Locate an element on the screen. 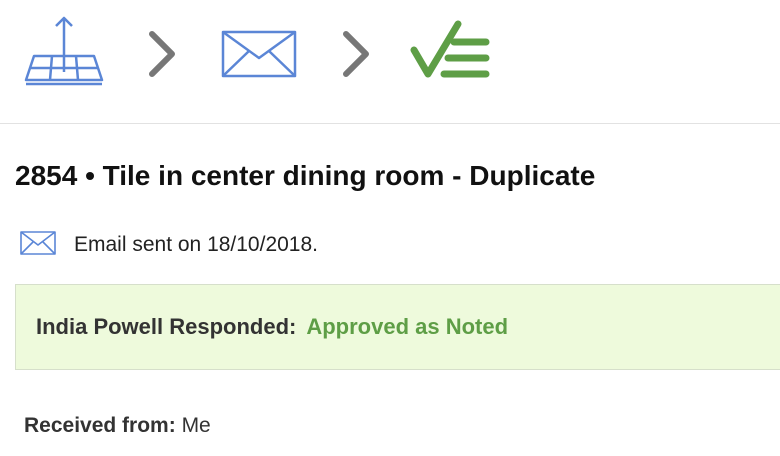 The width and height of the screenshot is (780, 456). email-sent-line: Email sent on 18/10/2018. is located at coordinates (169, 245).